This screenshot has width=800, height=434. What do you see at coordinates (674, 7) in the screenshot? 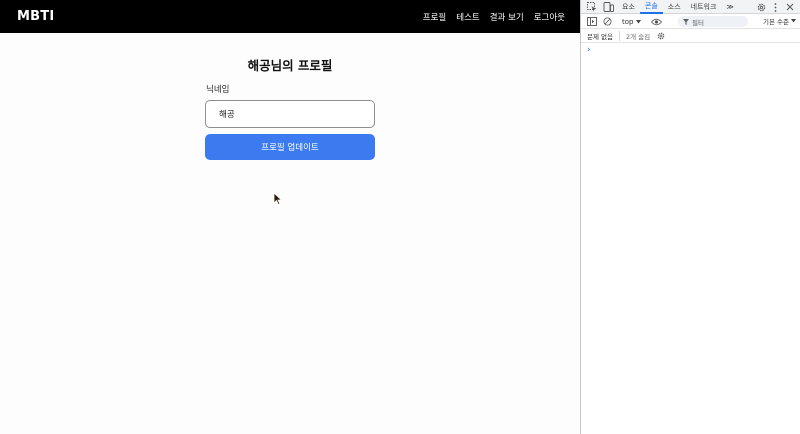
I see `tab-sources: 소스` at bounding box center [674, 7].